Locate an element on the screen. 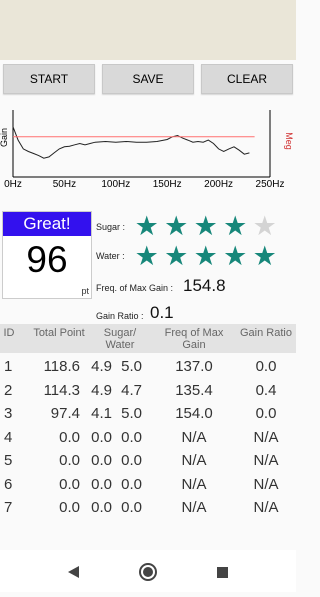 The image size is (320, 597). col-id: ID is located at coordinates (9, 333).